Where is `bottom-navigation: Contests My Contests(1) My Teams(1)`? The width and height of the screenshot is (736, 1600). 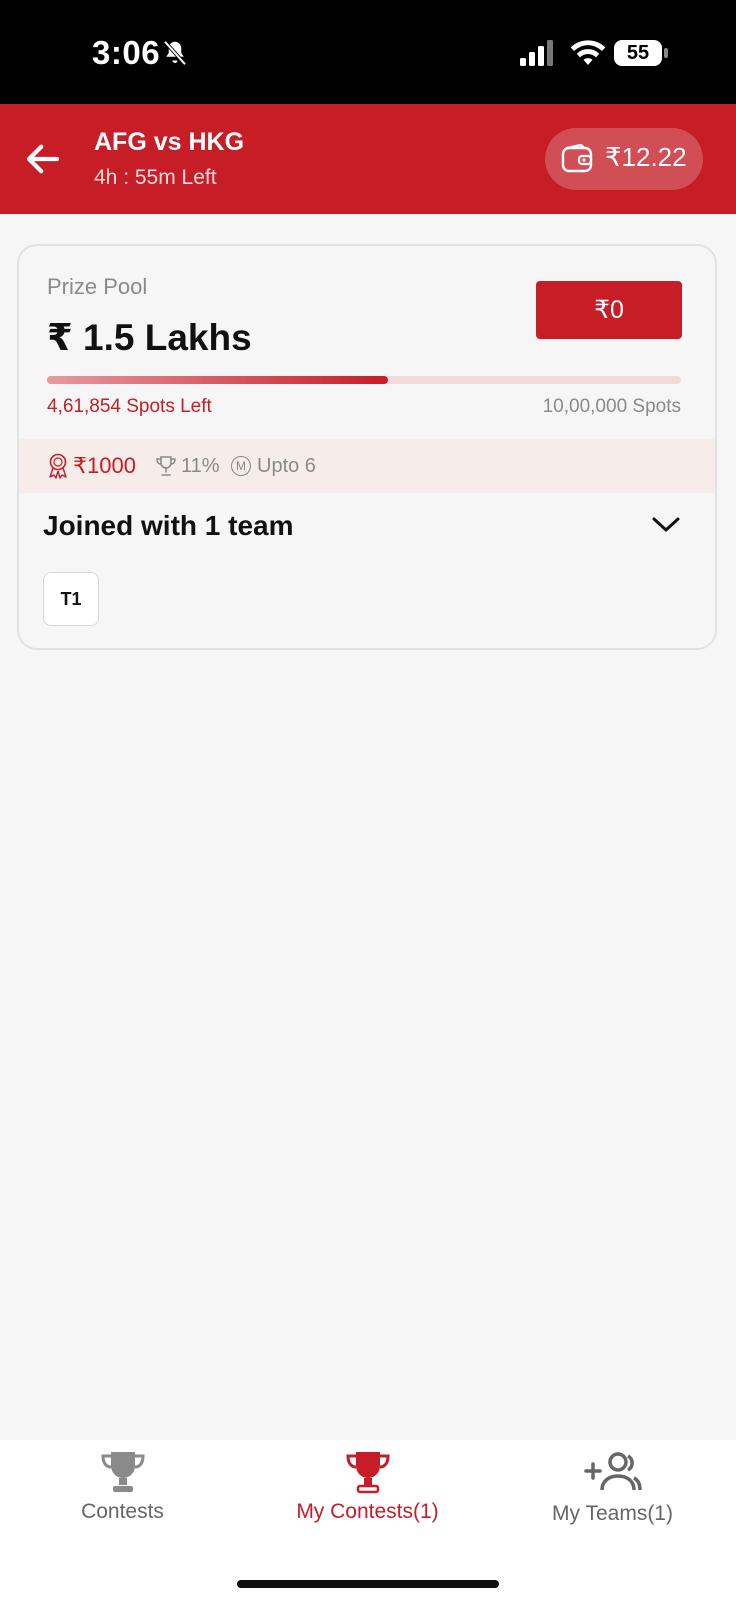
bottom-navigation: Contests My Contests(1) My Teams(1) is located at coordinates (368, 1520).